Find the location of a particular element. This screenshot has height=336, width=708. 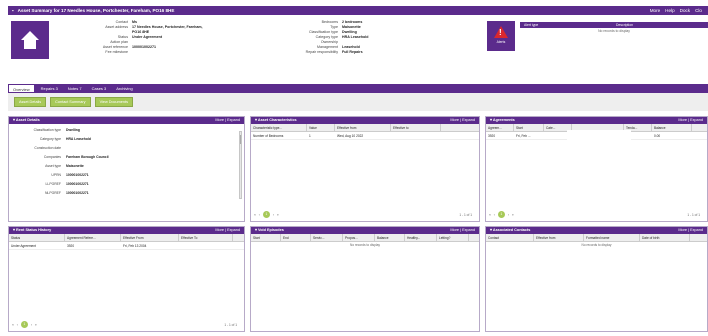

tab-cases: Cases 3 is located at coordinates (99, 88).